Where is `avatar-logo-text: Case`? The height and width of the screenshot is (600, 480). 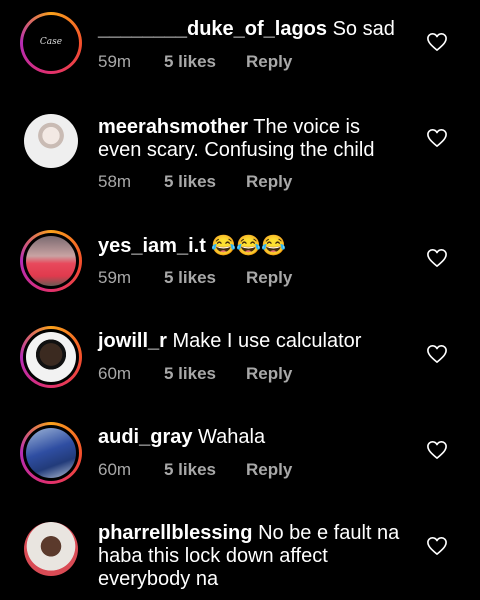 avatar-logo-text: Case is located at coordinates (51, 42).